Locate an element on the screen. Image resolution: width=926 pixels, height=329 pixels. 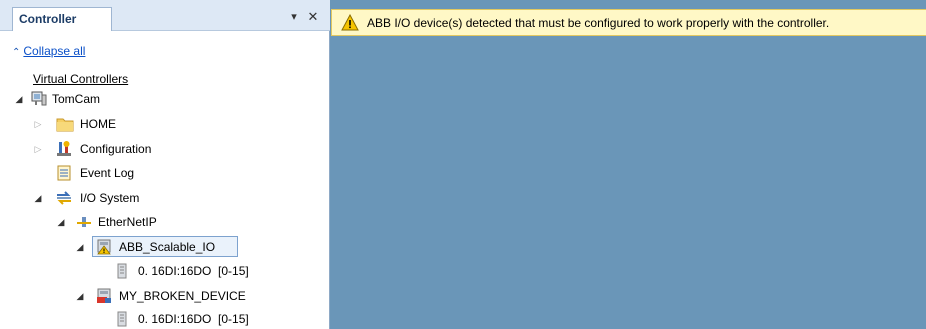
tree-item-label: HOME is located at coordinates (98, 124).